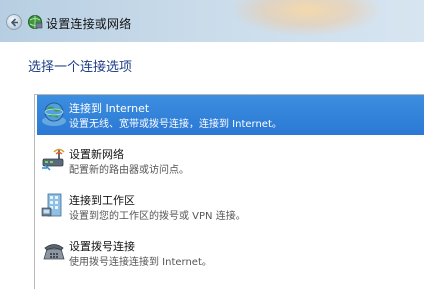  Describe the element at coordinates (157, 216) in the screenshot. I see `option-description: 设置到您的工作区的拨号或 VPN 连接。` at that location.